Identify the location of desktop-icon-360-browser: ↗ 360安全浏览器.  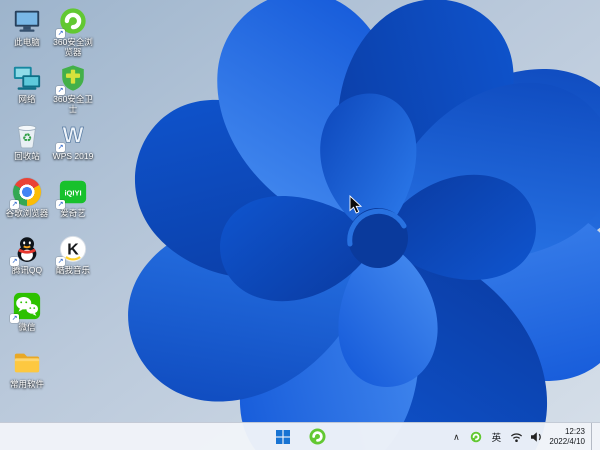
(73, 34).